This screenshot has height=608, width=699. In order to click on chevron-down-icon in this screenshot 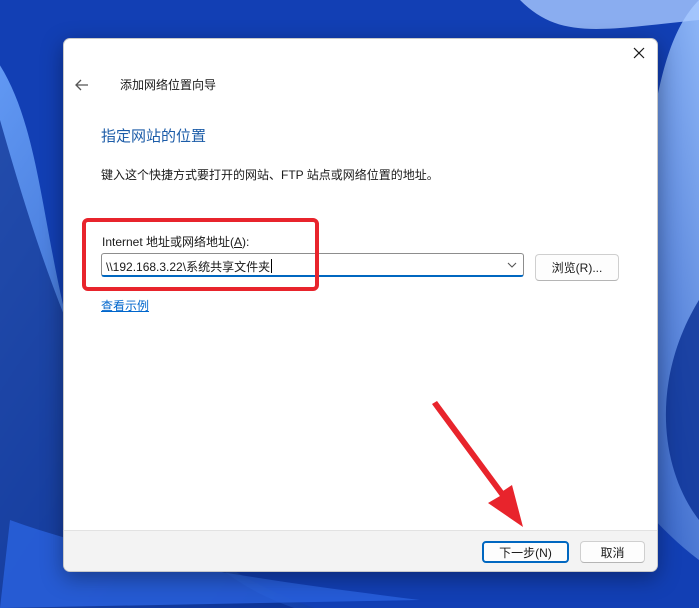, I will do `click(512, 265)`.